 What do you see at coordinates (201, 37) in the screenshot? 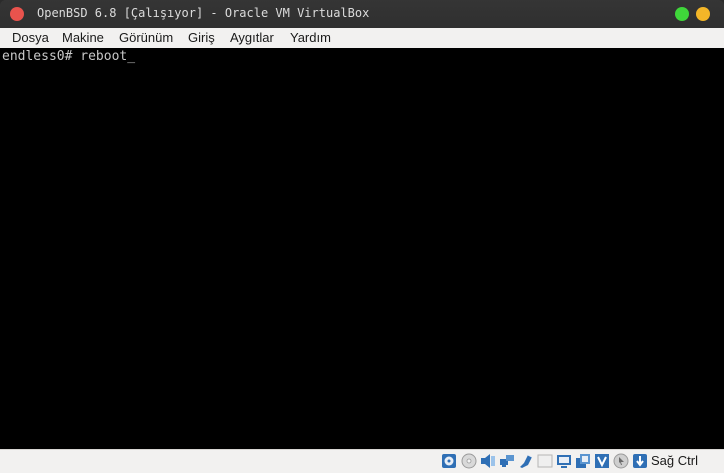
I see `menu-giris: Giriş` at bounding box center [201, 37].